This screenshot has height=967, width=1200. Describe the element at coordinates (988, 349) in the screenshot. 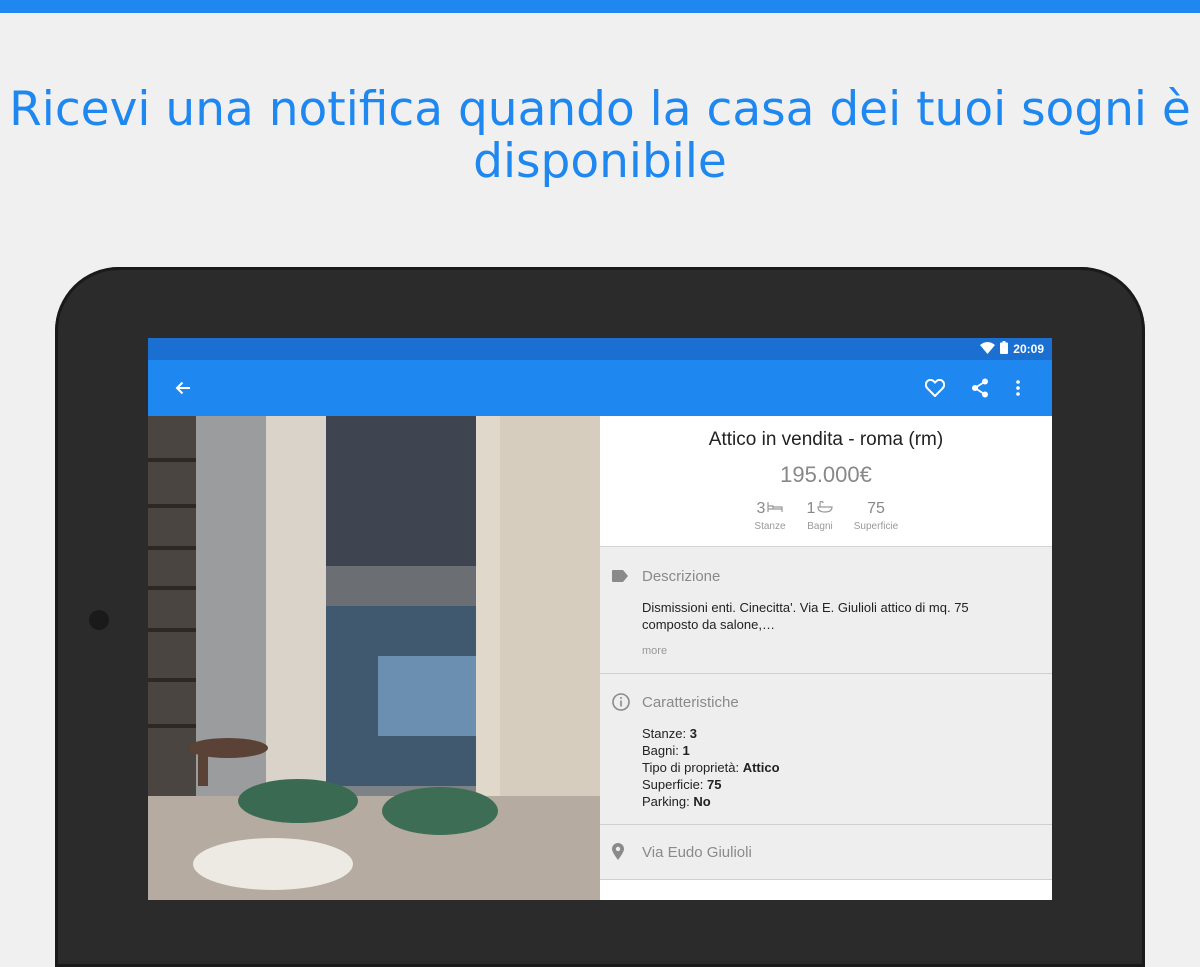

I see `wifi-icon` at that location.